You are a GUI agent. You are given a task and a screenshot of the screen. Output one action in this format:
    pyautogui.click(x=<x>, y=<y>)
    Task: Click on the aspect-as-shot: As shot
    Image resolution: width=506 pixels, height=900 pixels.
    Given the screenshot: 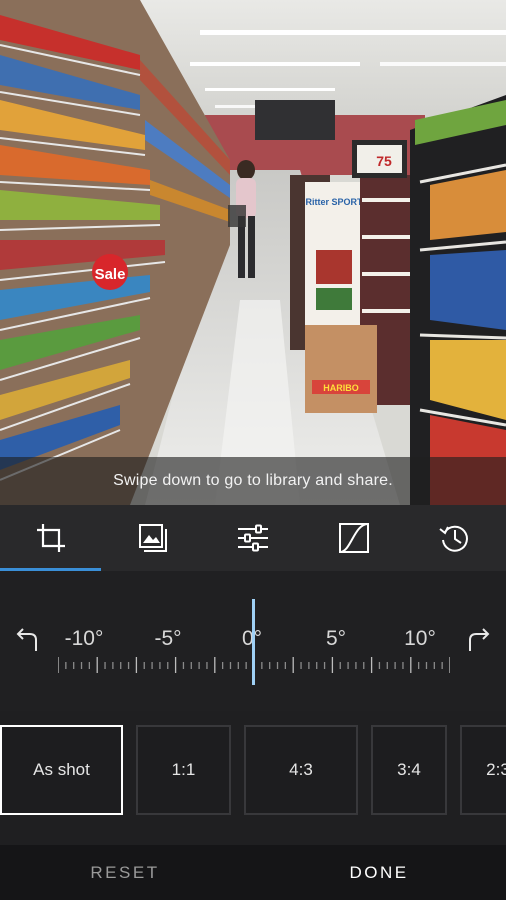 What is the action you would take?
    pyautogui.click(x=61, y=770)
    